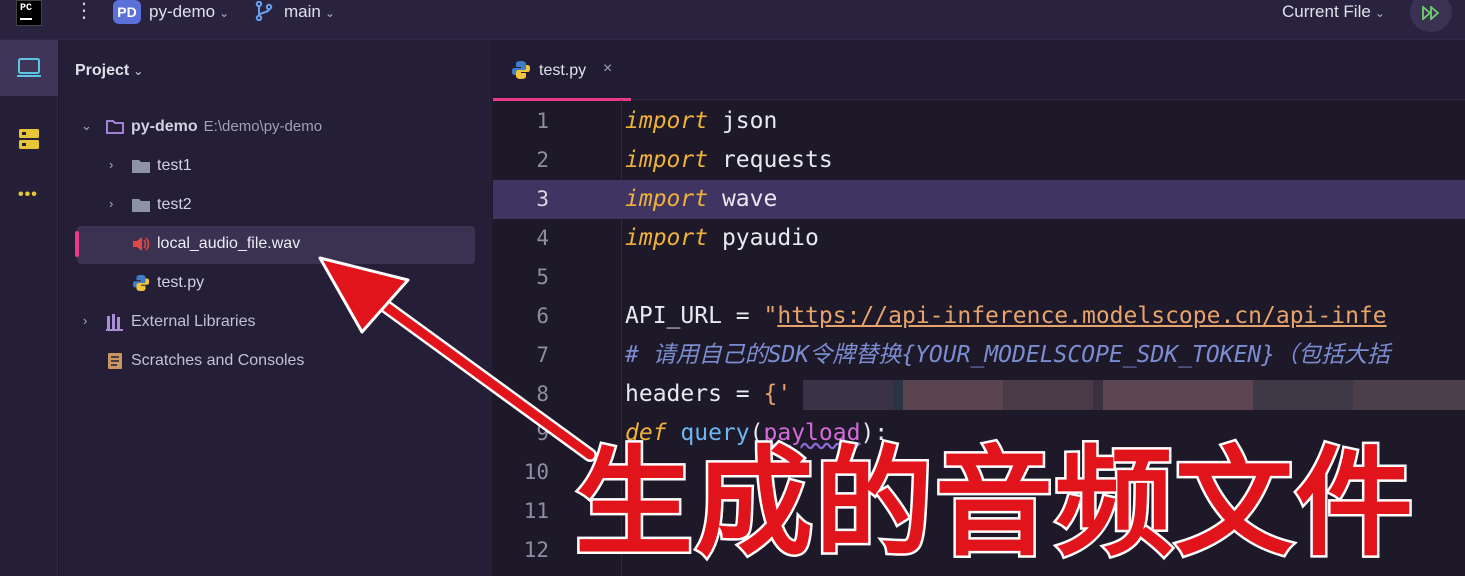  Describe the element at coordinates (29, 308) in the screenshot. I see `tool-window-strip: •••` at that location.